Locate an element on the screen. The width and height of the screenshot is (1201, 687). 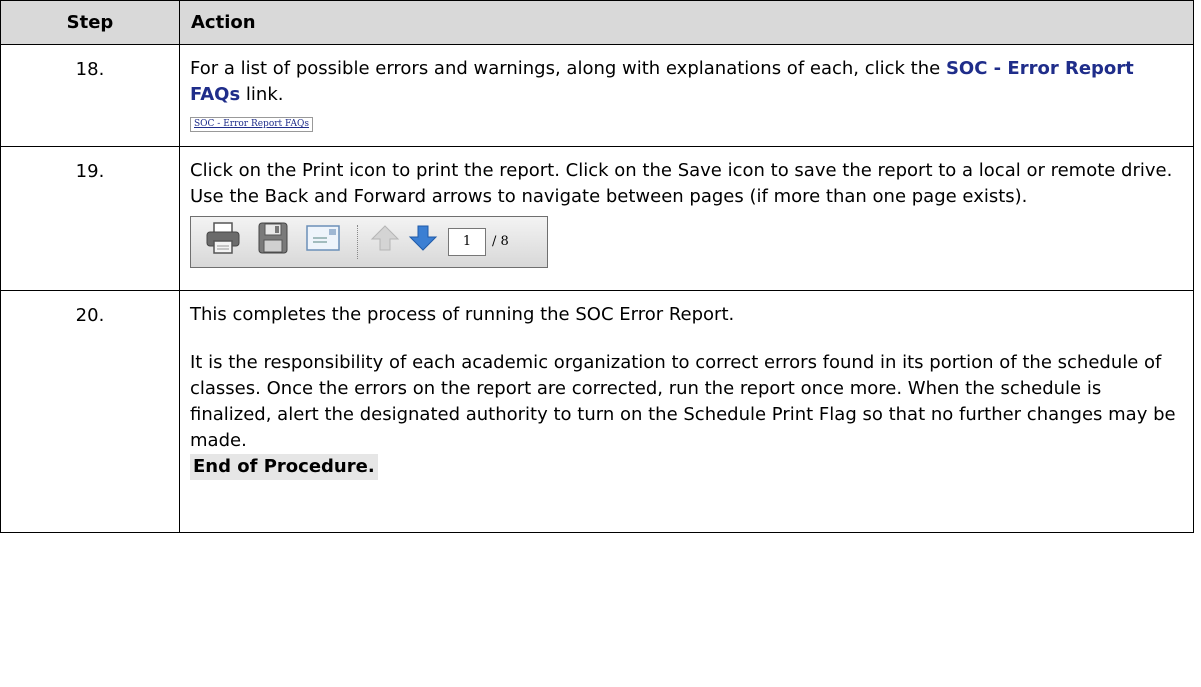
toolbar-separator is located at coordinates (357, 242).